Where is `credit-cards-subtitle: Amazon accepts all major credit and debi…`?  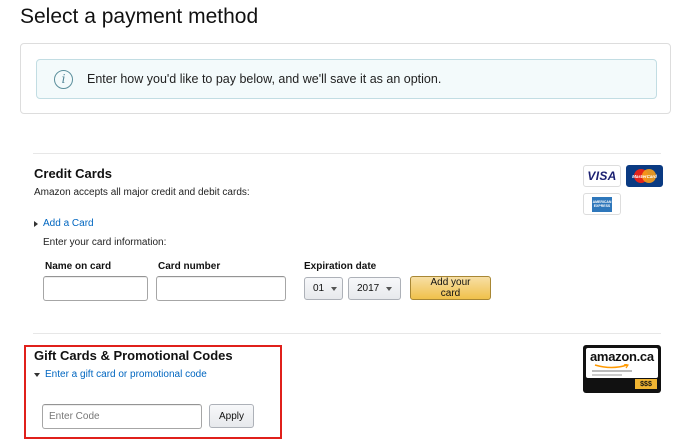
credit-cards-subtitle: Amazon accepts all major credit and debi… is located at coordinates (142, 192).